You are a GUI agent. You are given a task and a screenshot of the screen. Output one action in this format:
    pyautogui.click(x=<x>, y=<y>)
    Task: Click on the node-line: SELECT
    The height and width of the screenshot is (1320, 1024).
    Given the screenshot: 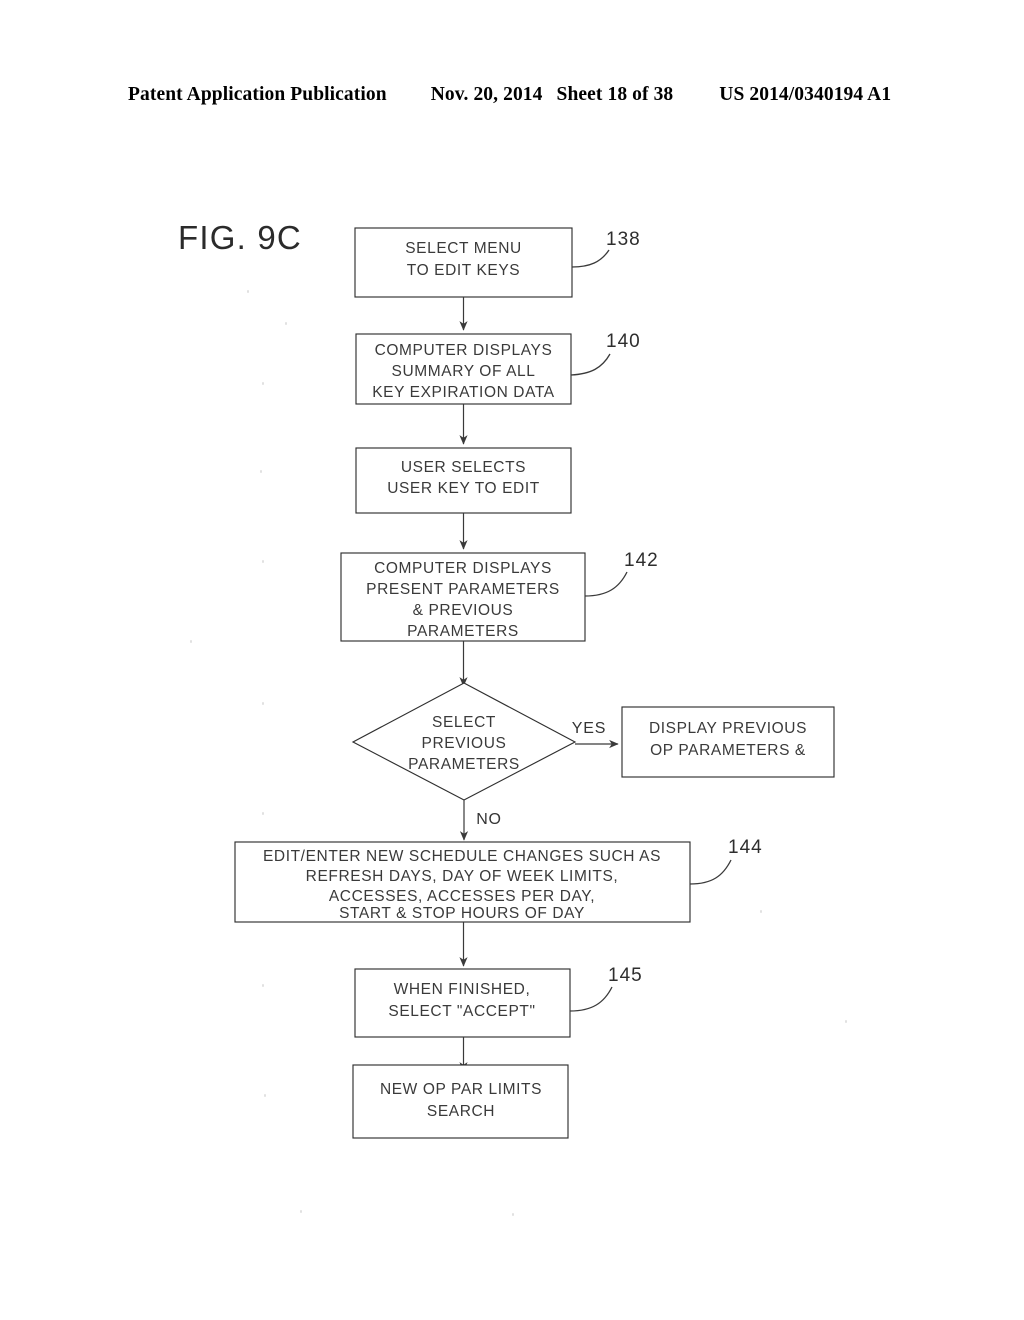 What is the action you would take?
    pyautogui.click(x=464, y=722)
    